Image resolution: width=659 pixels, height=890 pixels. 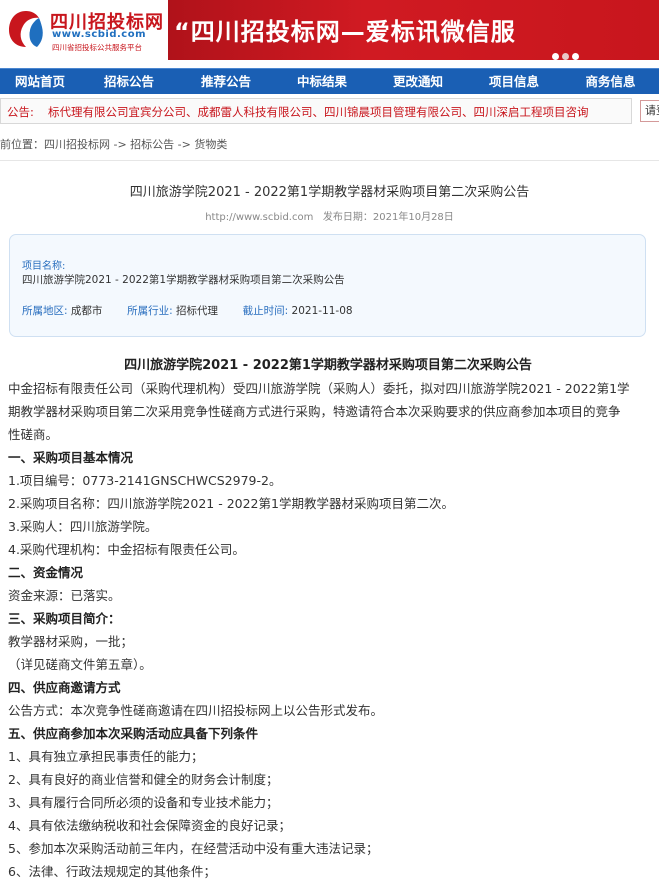 What do you see at coordinates (329, 192) in the screenshot?
I see `article-title: 四川旅游学院2021 - 2022第1学期教学器材采购项目第二次采购公告` at bounding box center [329, 192].